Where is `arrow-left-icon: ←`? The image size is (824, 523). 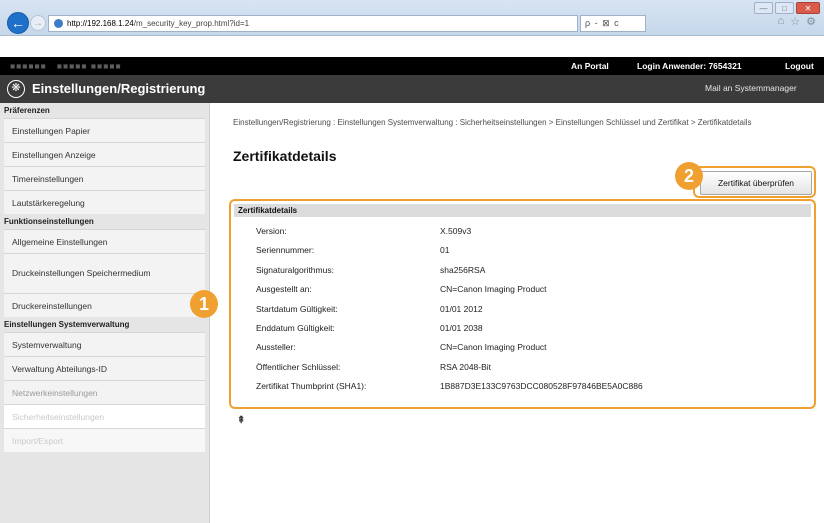 arrow-left-icon: ← is located at coordinates (18, 23).